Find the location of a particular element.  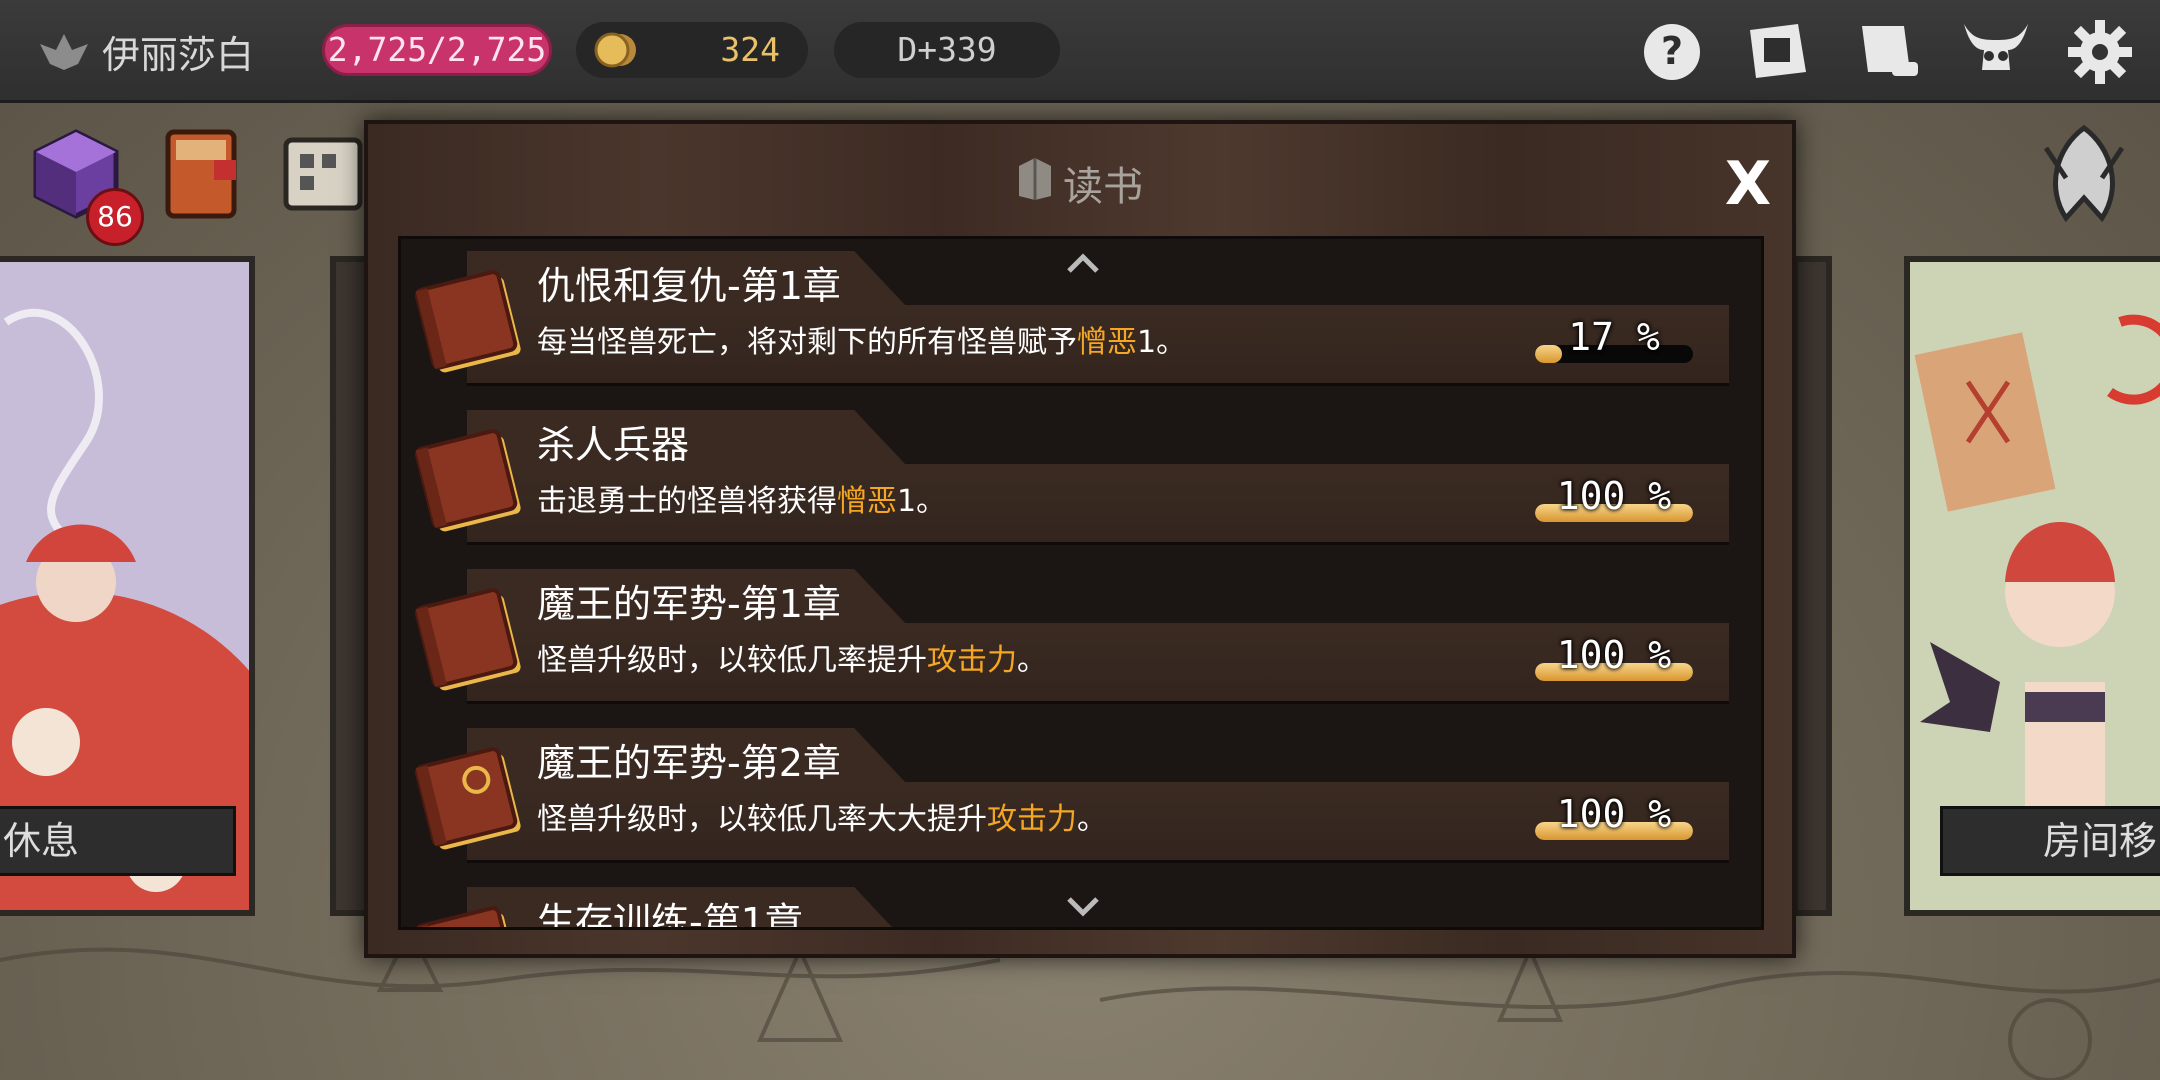

book-row: 魔王的军势-第2章怪兽升级时，以较低几率大大提升攻击力。 100 % is located at coordinates (1081, 791).